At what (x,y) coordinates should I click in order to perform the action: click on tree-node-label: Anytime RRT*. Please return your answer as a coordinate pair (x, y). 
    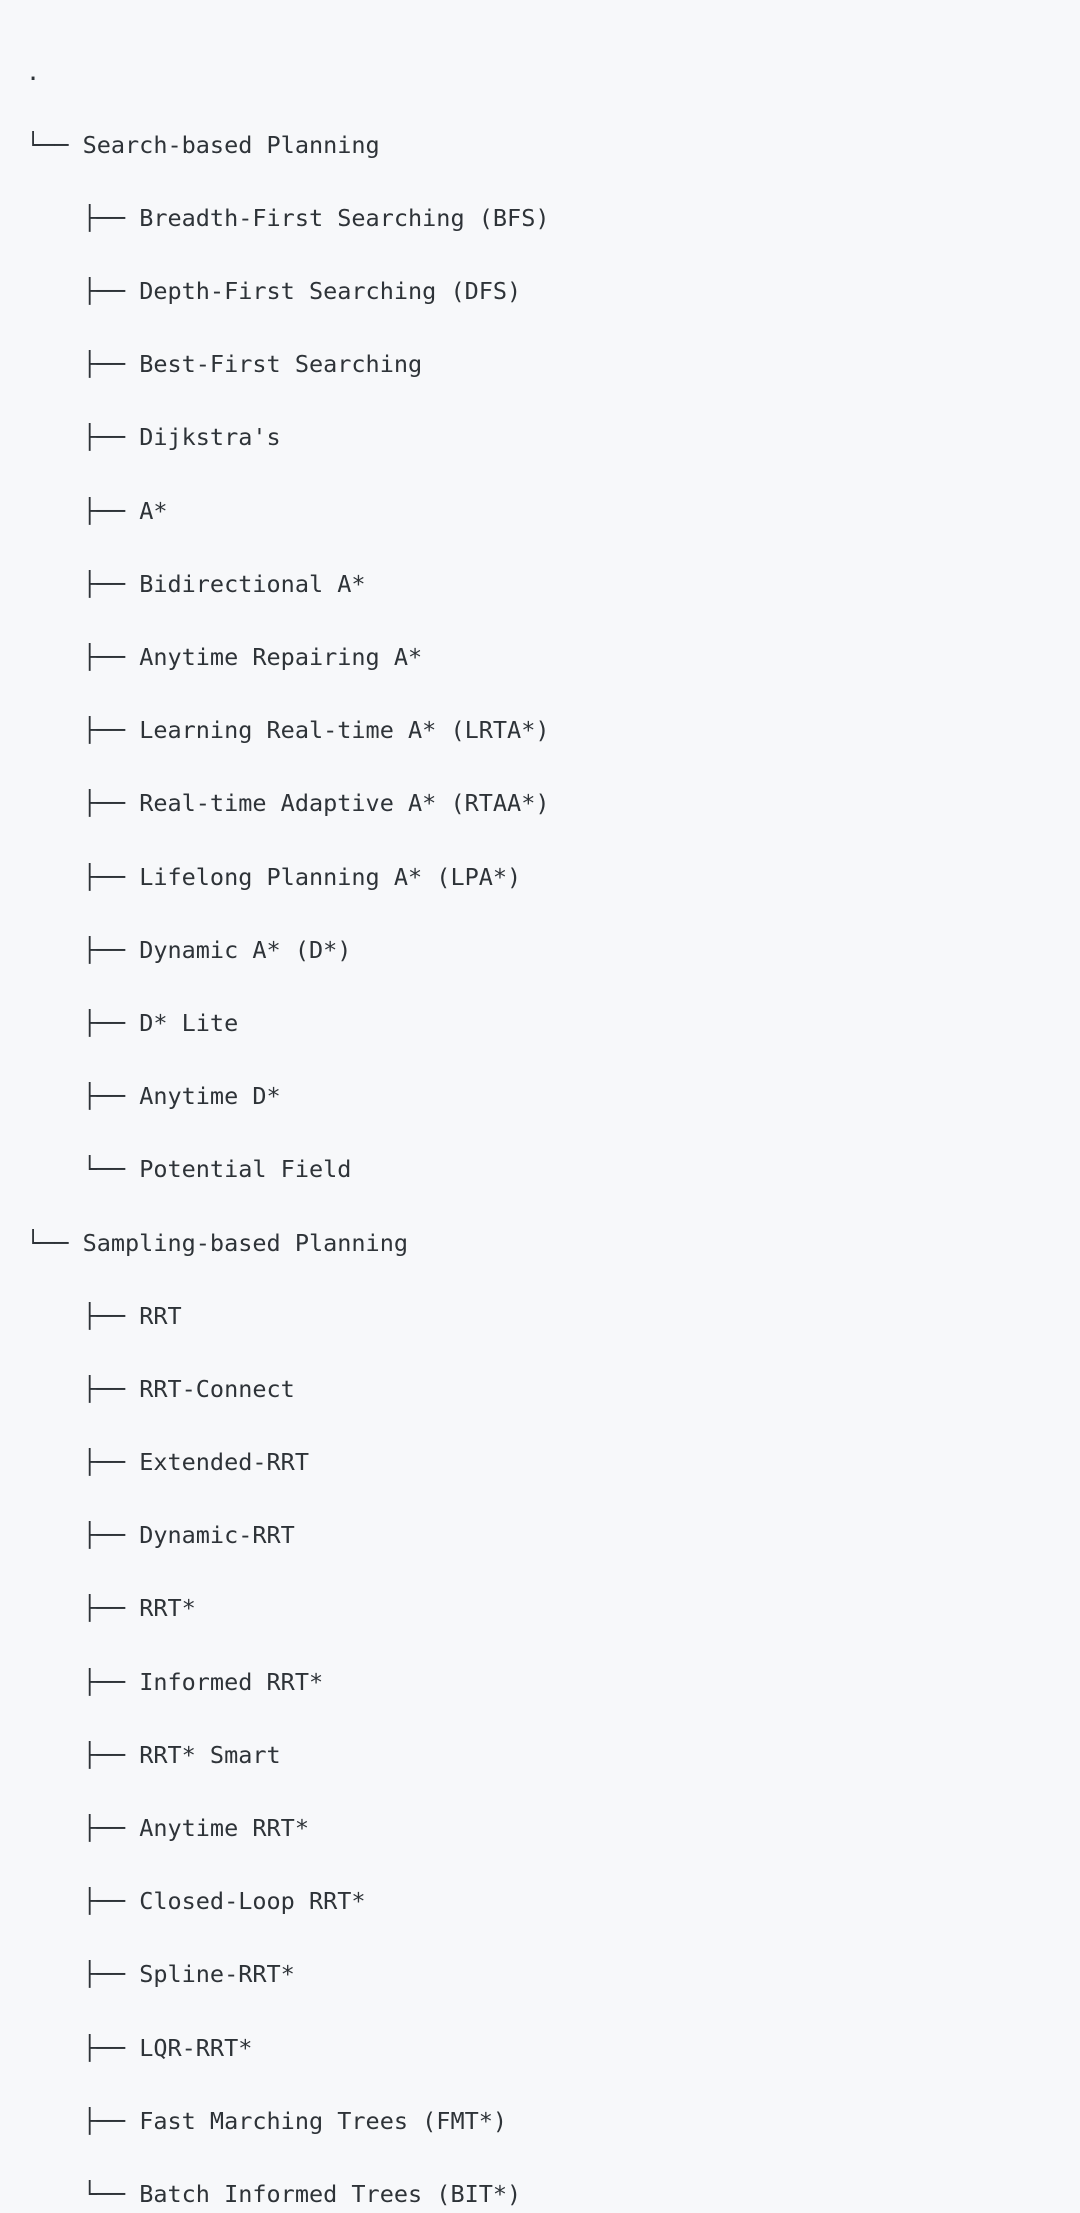
    Looking at the image, I should click on (224, 1828).